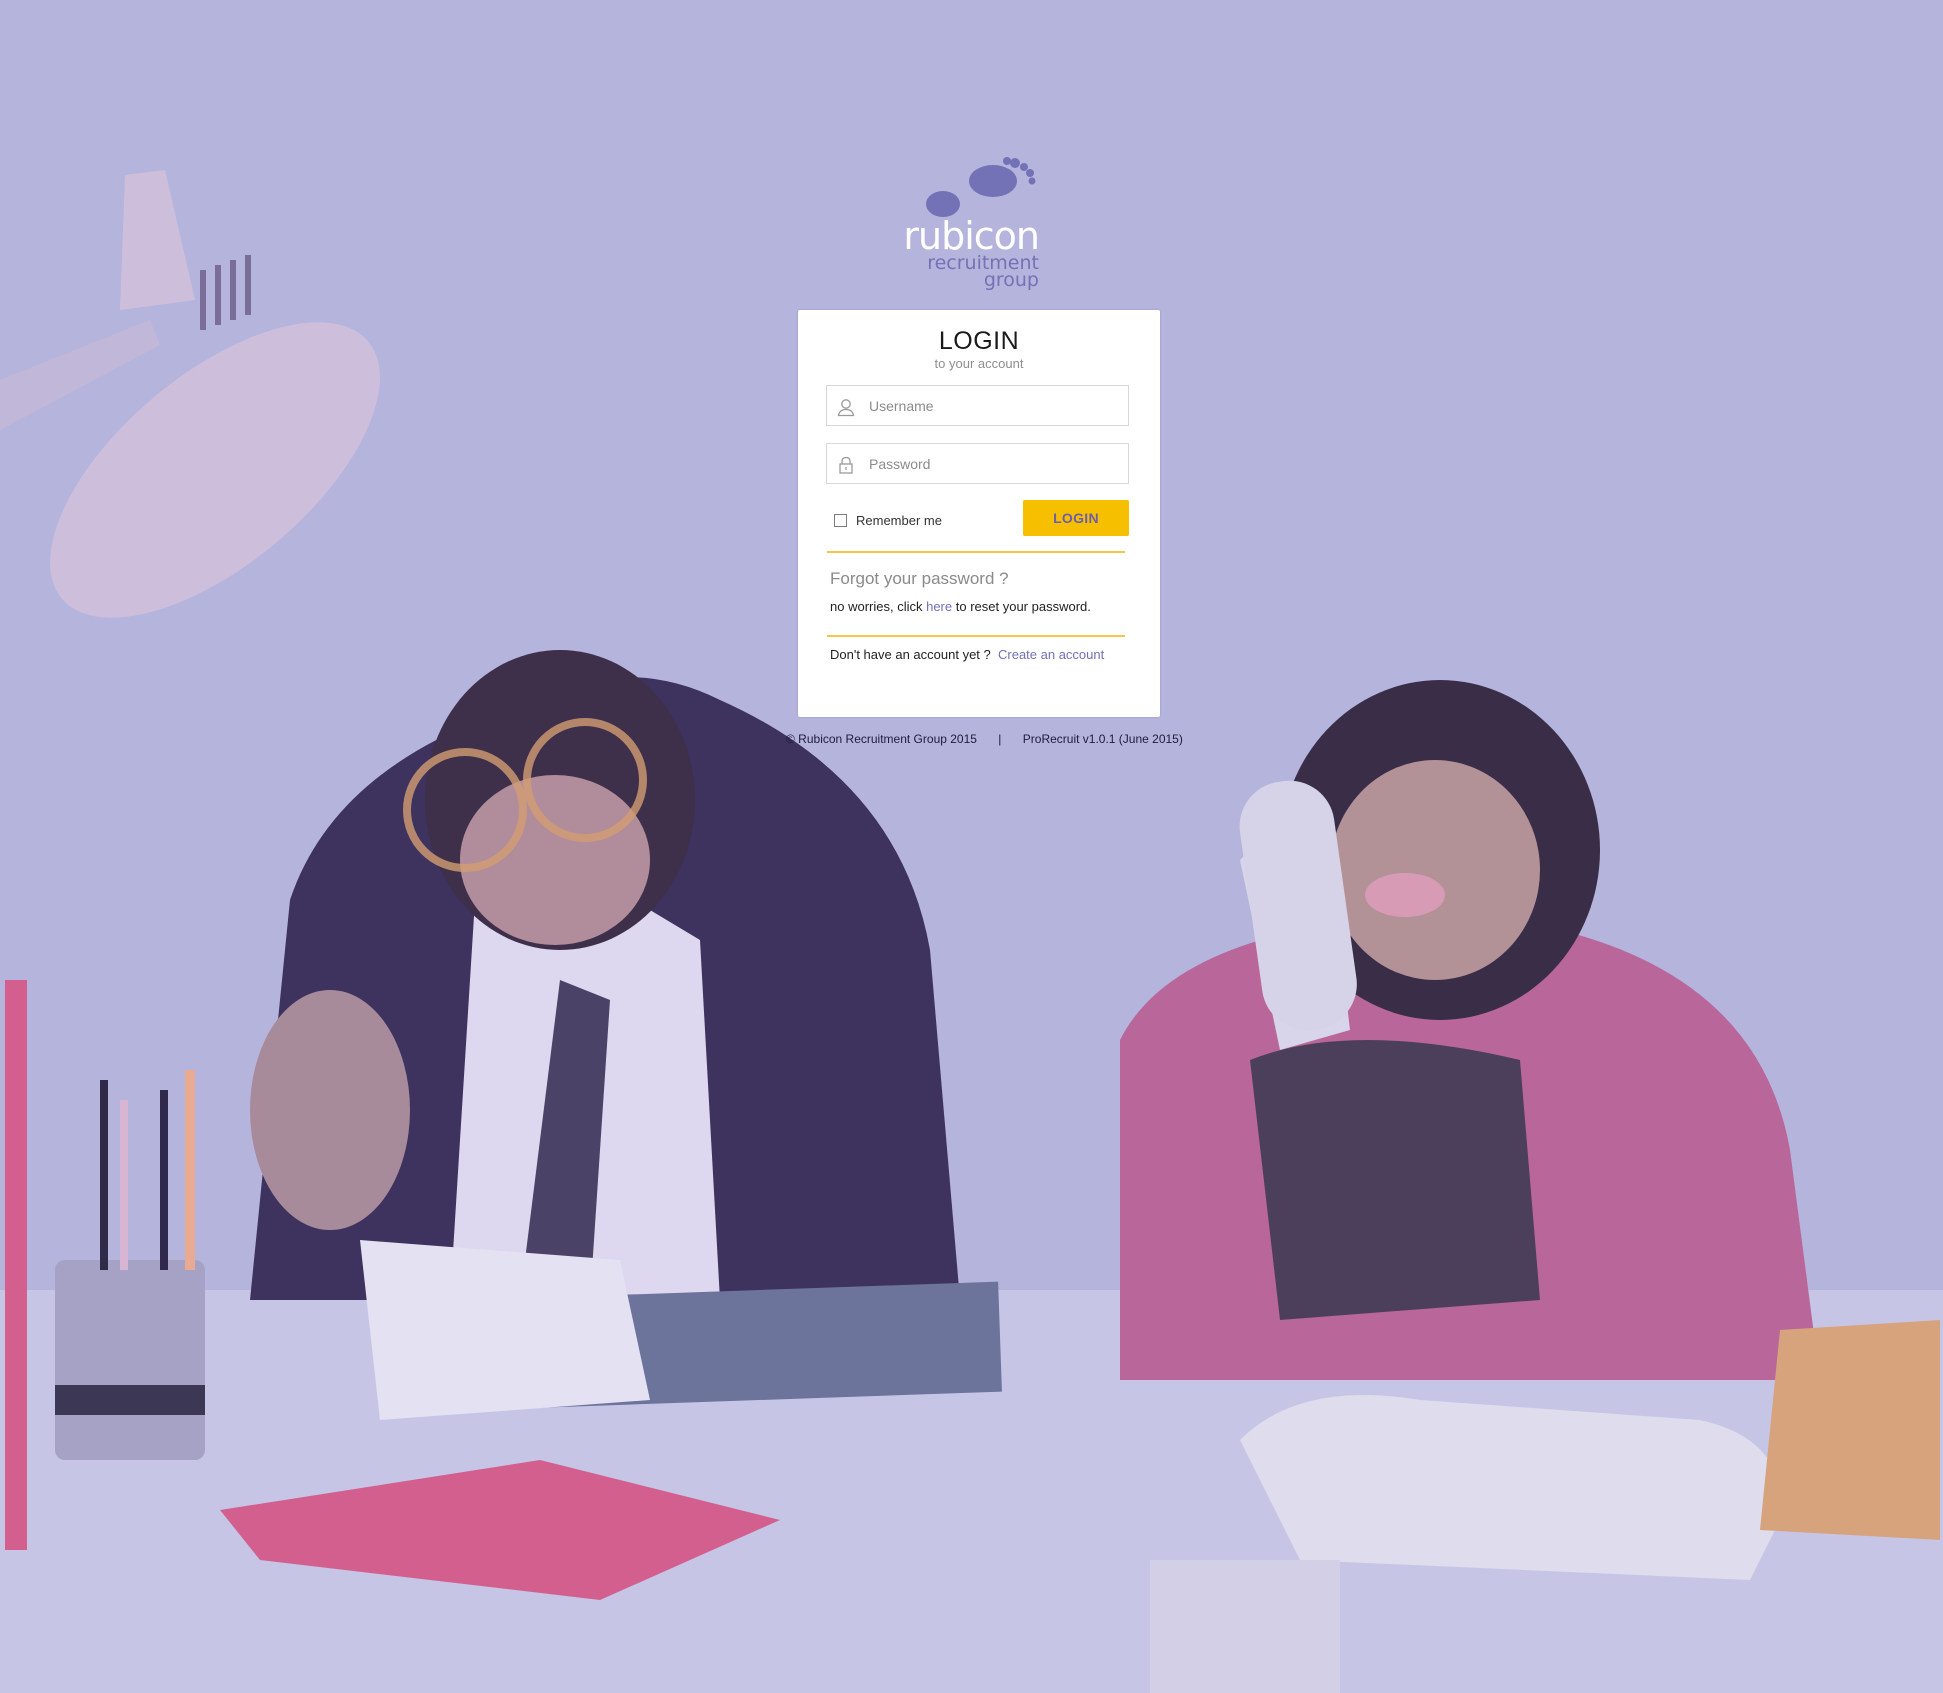 Image resolution: width=1943 pixels, height=1693 pixels. Describe the element at coordinates (846, 465) in the screenshot. I see `lock-icon` at that location.